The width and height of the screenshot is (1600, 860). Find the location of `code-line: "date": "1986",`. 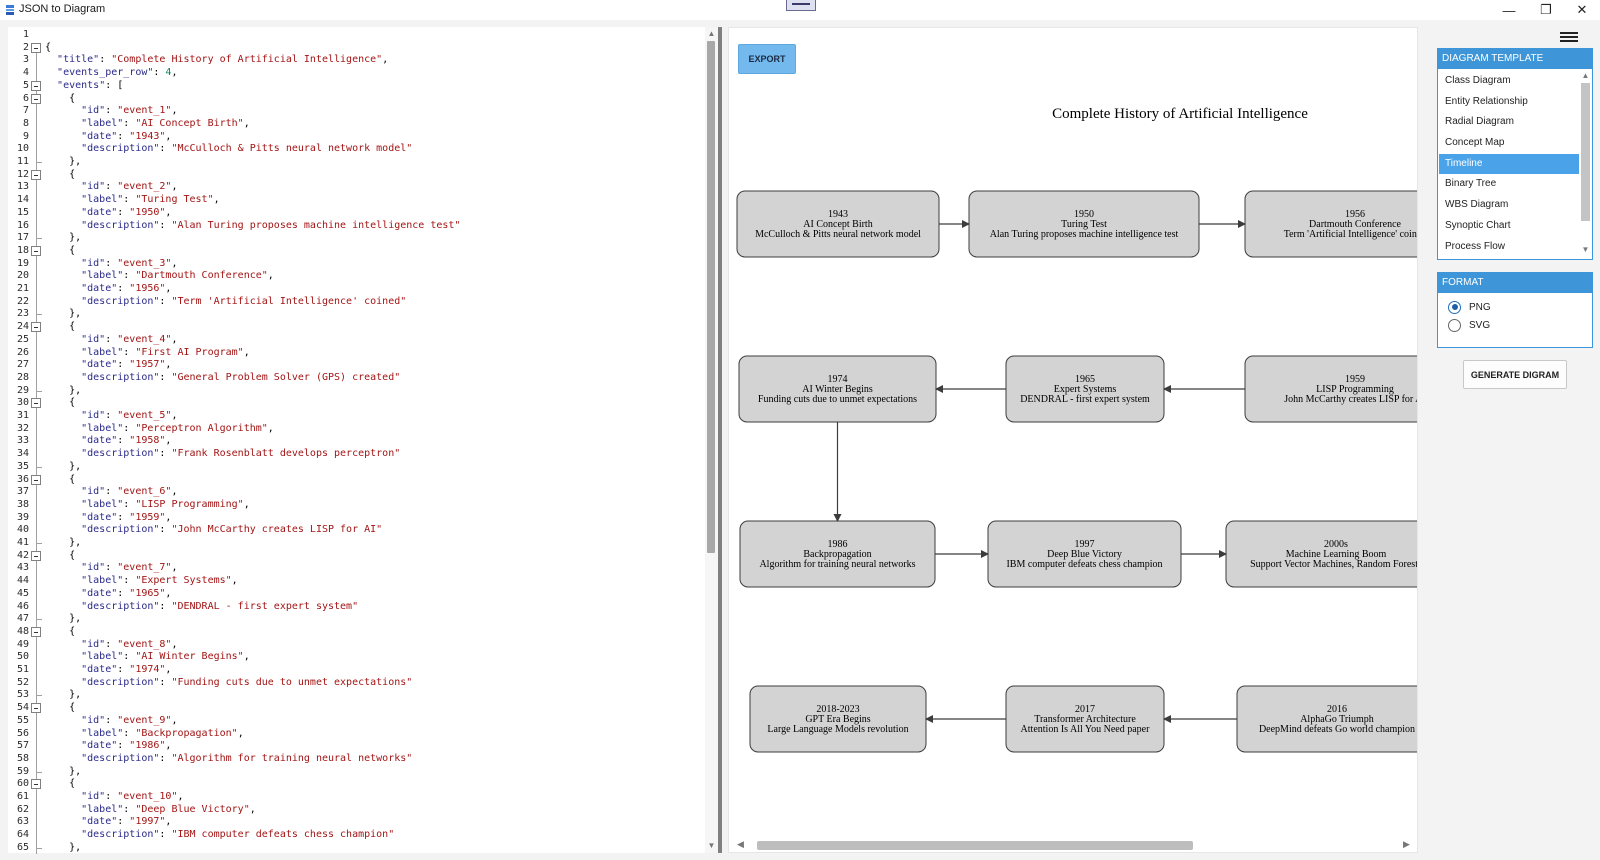

code-line: "date": "1986", is located at coordinates (108, 746).